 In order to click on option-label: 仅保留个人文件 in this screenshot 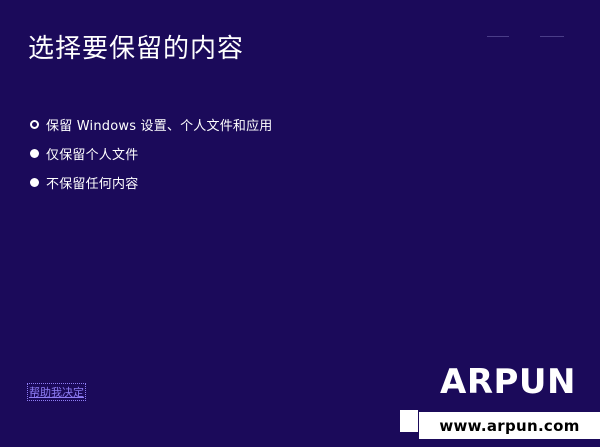, I will do `click(92, 155)`.